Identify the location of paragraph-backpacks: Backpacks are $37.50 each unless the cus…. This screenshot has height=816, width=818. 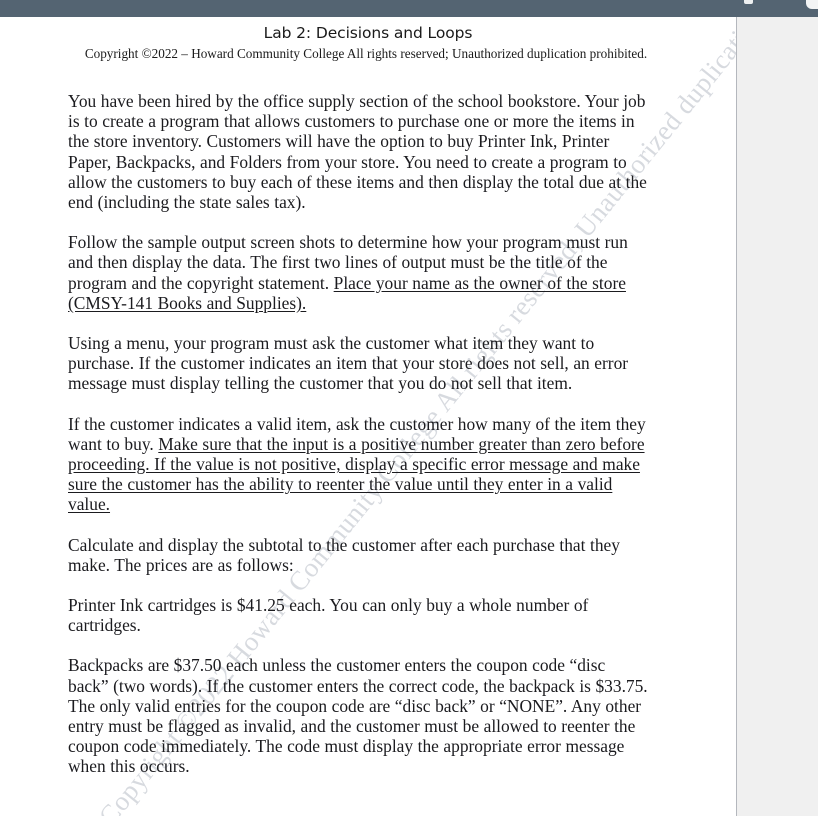
(359, 715).